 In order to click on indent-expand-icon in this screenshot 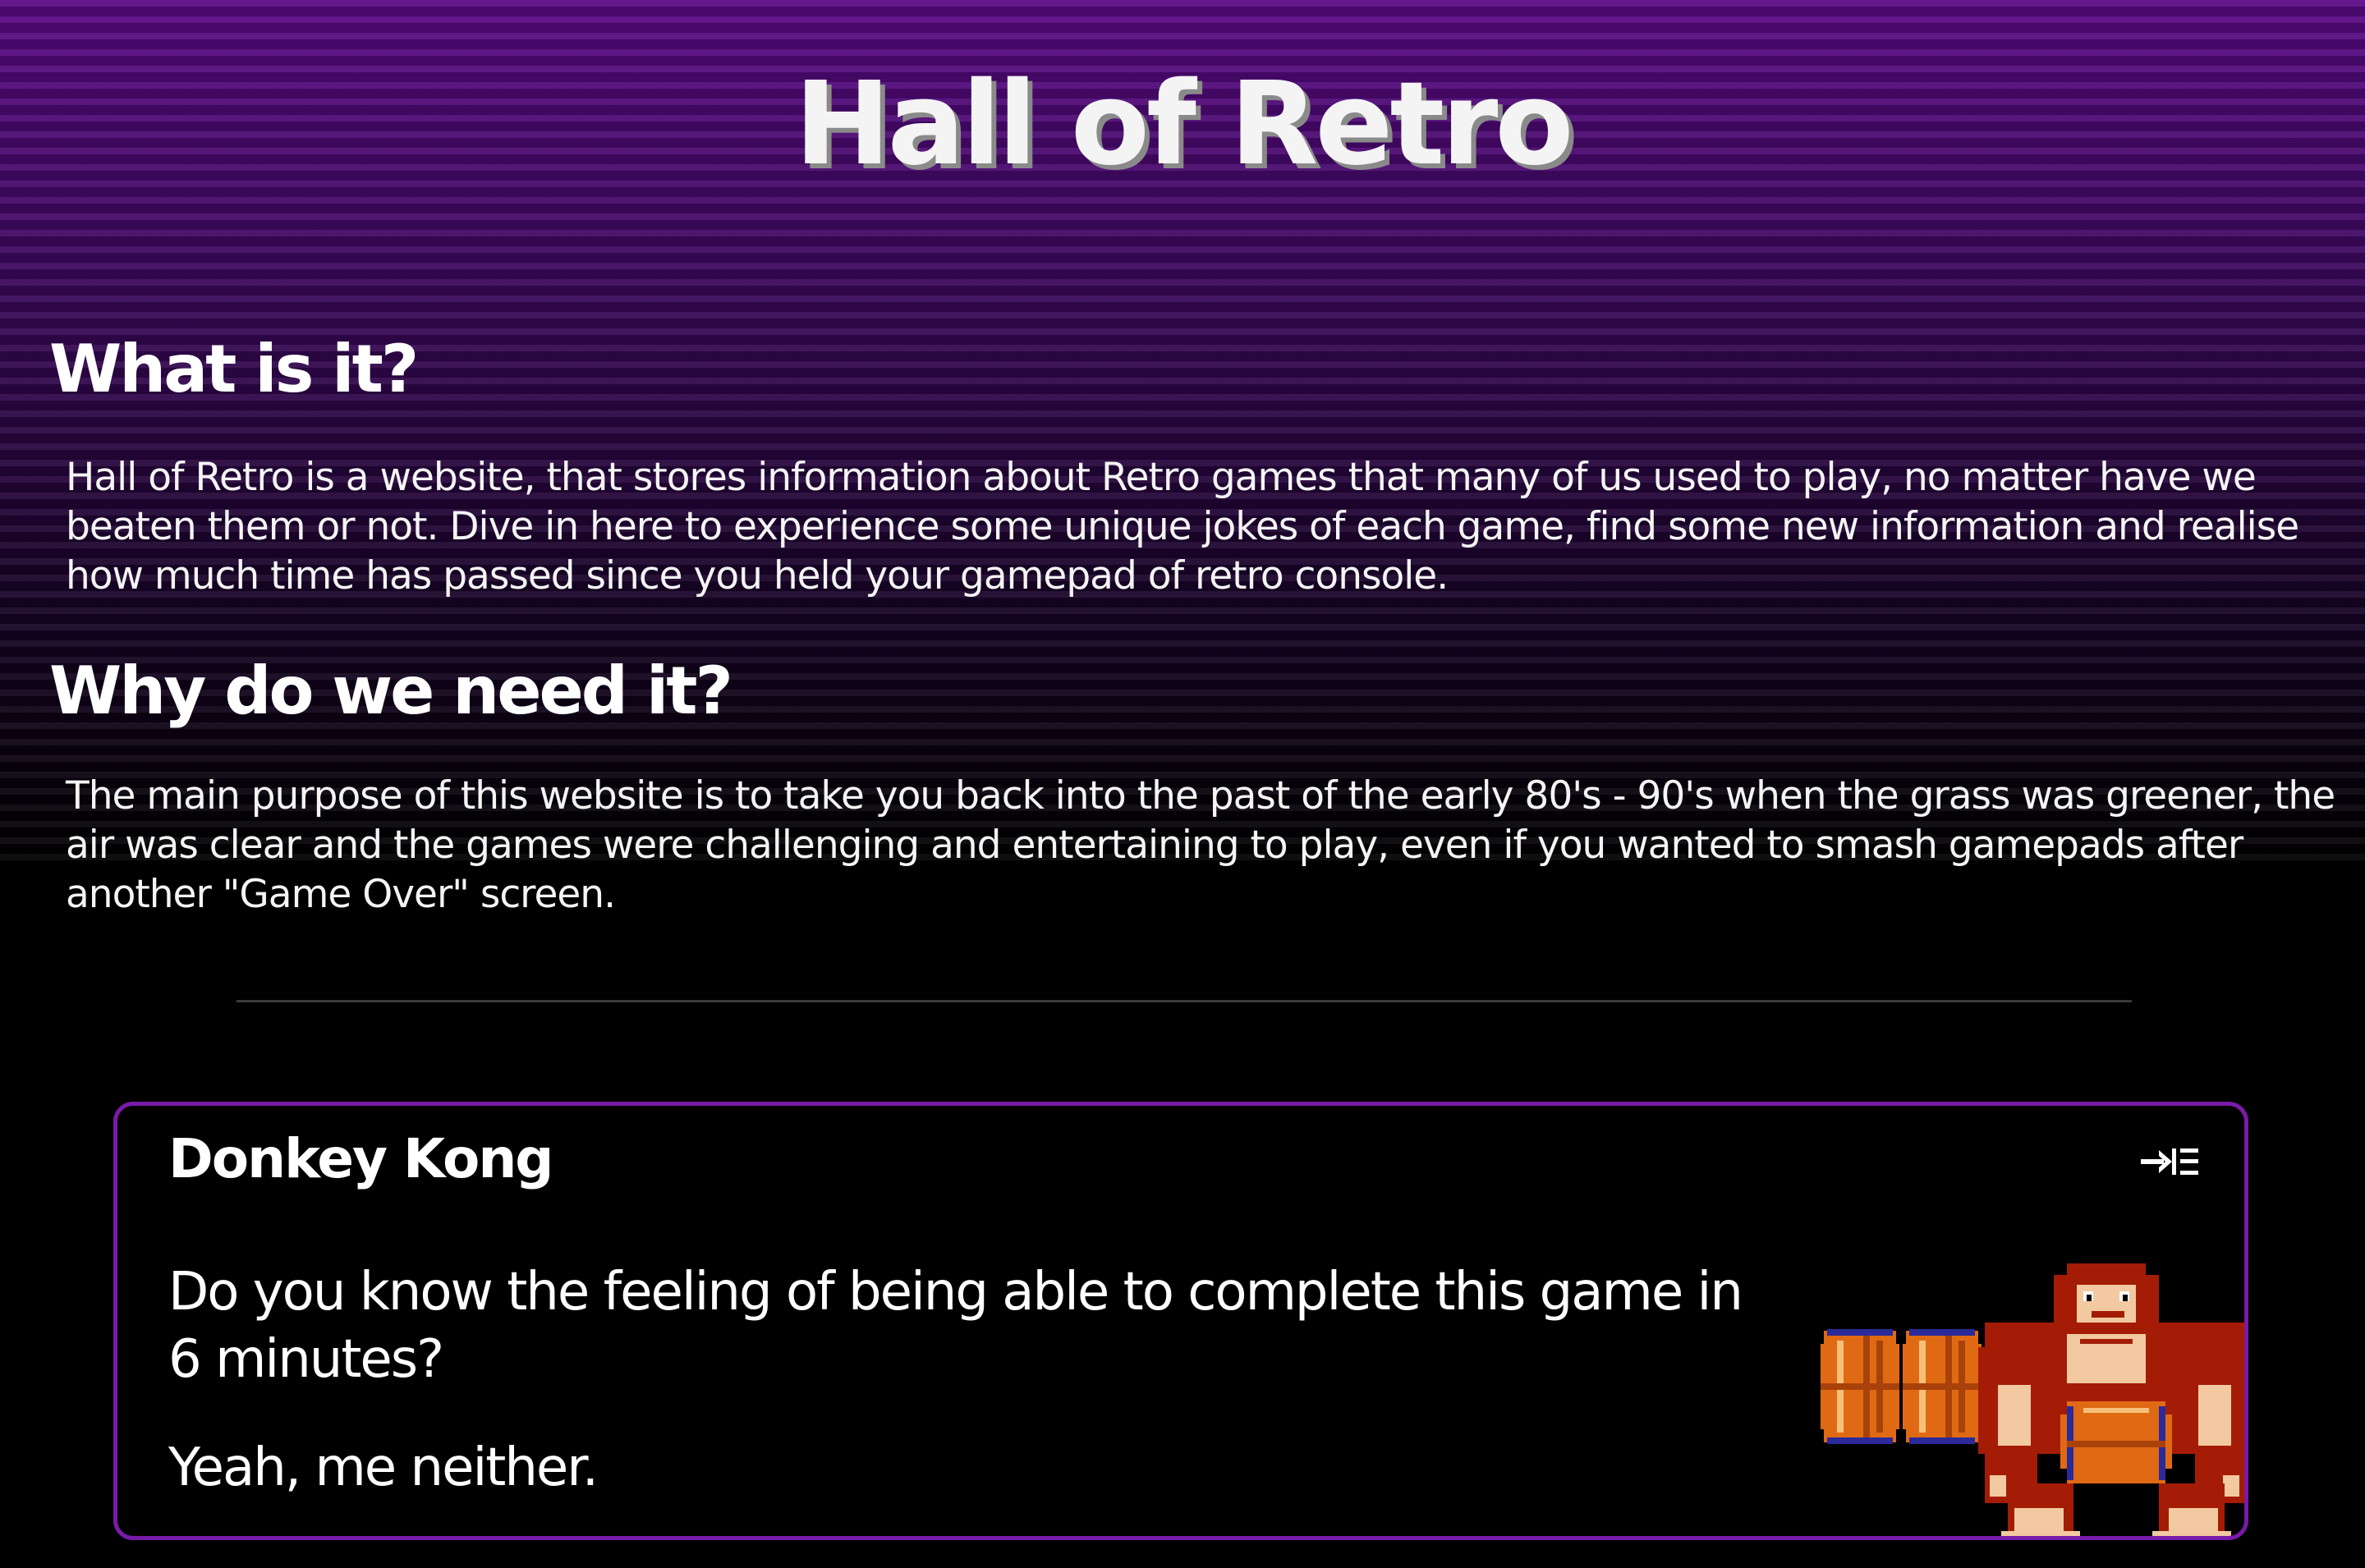, I will do `click(2169, 1161)`.